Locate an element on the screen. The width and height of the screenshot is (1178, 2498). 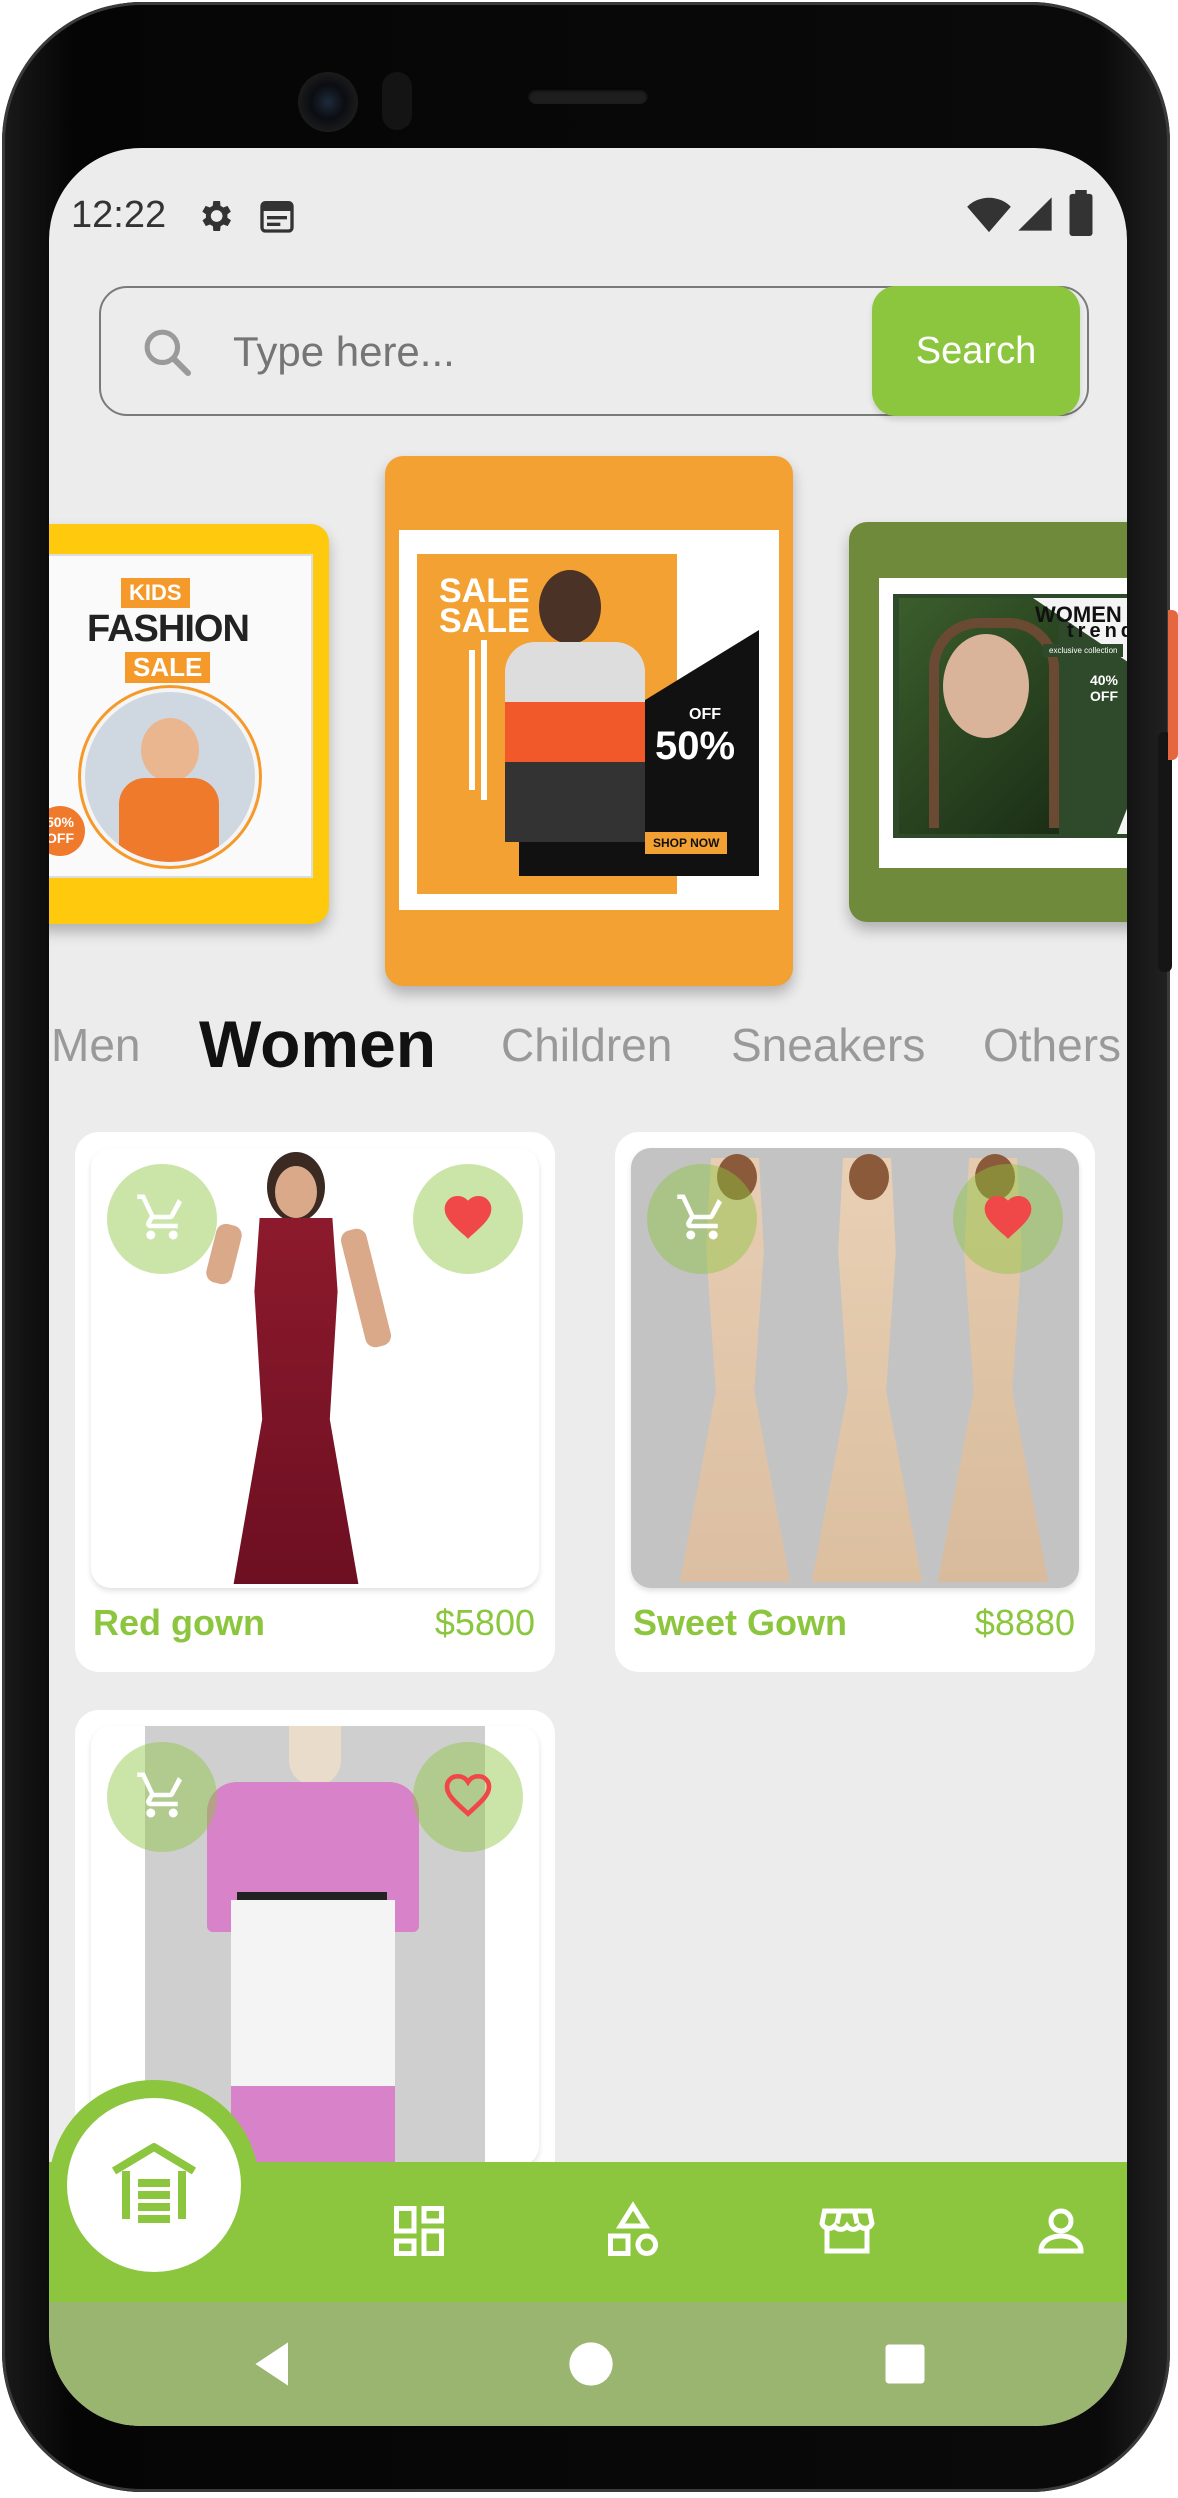
nav-categories-button is located at coordinates (633, 2233).